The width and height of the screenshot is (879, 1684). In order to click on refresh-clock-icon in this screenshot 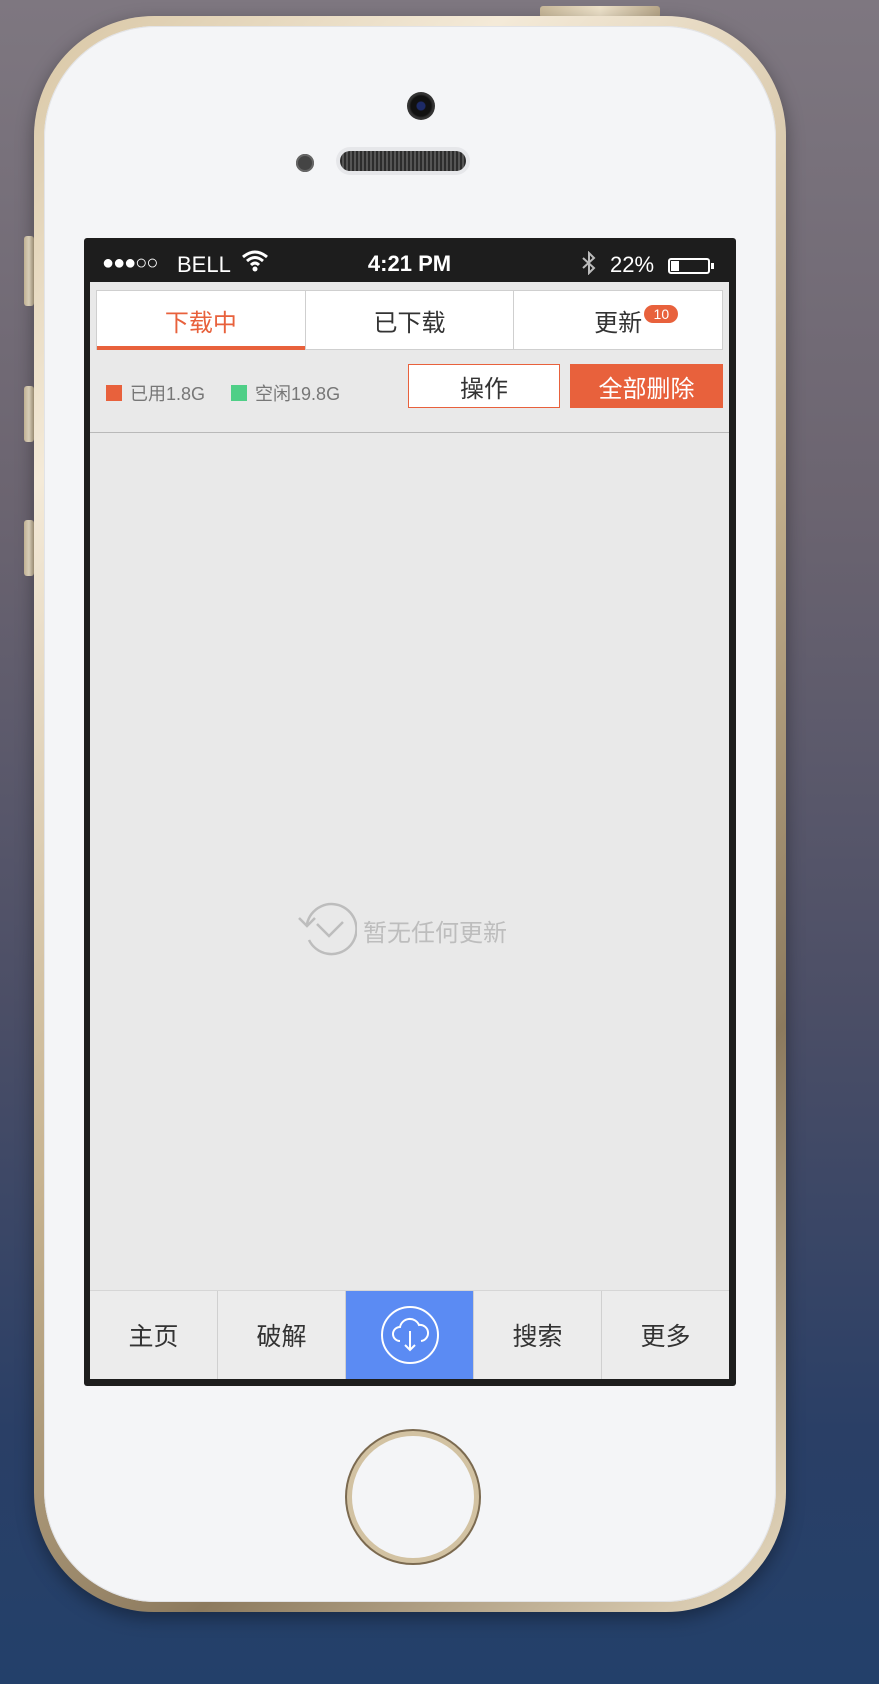, I will do `click(327, 929)`.